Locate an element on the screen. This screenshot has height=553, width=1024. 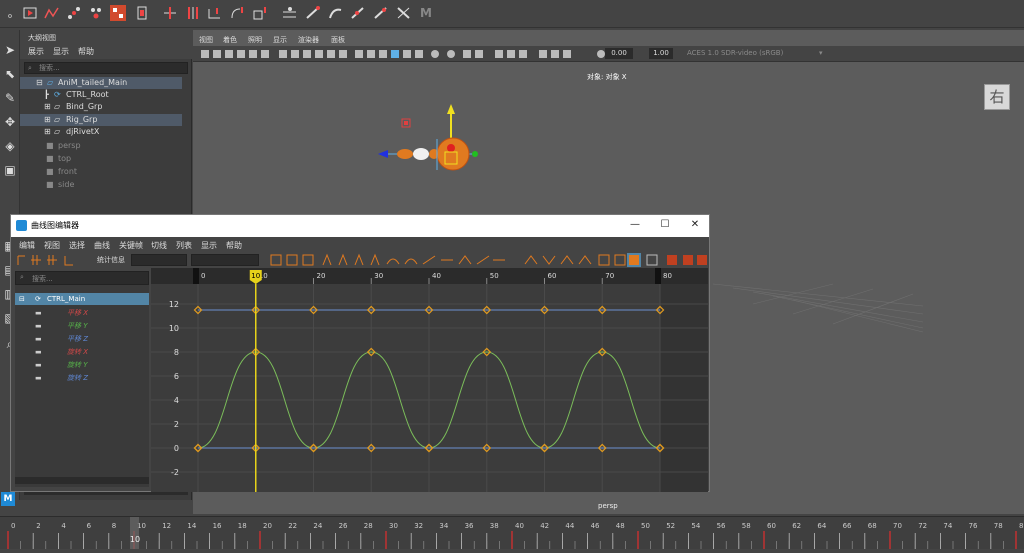
ge-channel-label: 平移 Y is located at coordinates (77, 326).